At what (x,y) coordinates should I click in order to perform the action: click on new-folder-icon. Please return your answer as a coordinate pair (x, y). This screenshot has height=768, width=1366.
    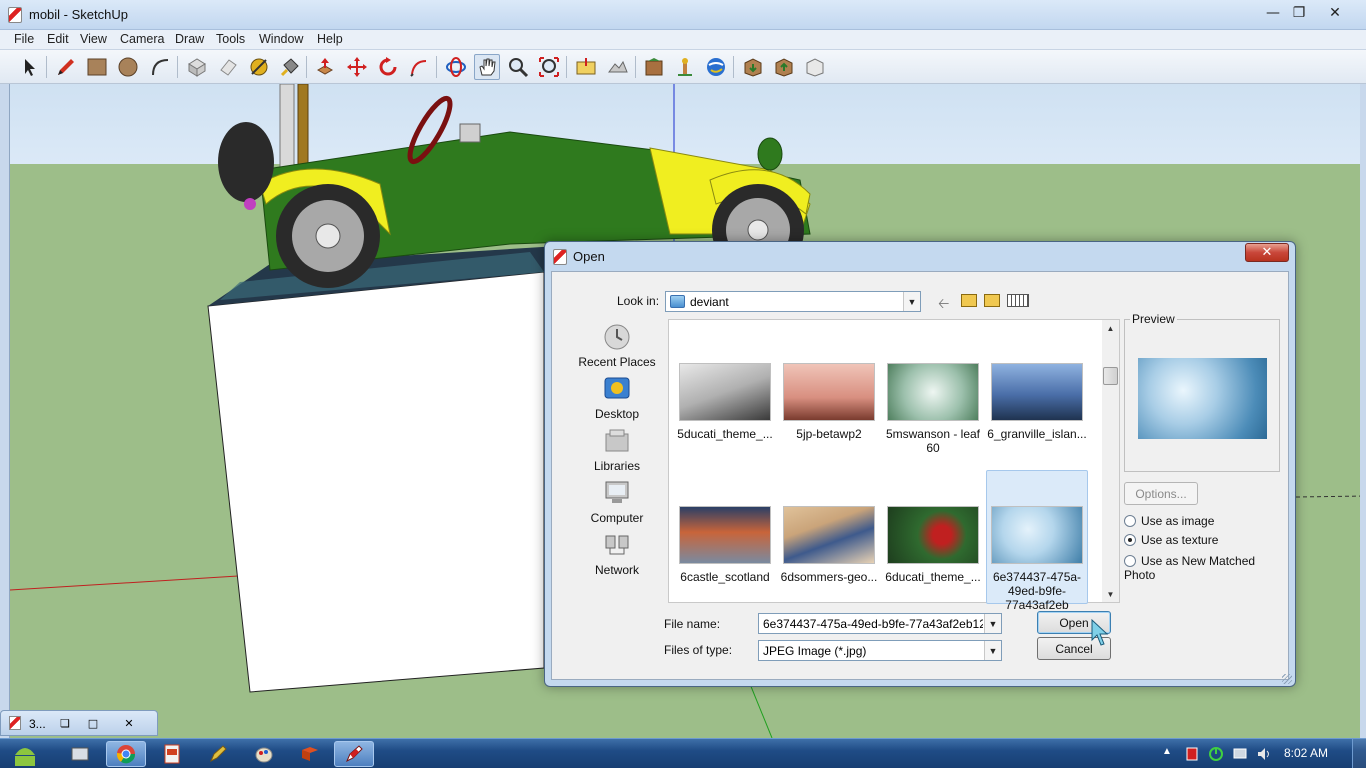
    Looking at the image, I should click on (992, 300).